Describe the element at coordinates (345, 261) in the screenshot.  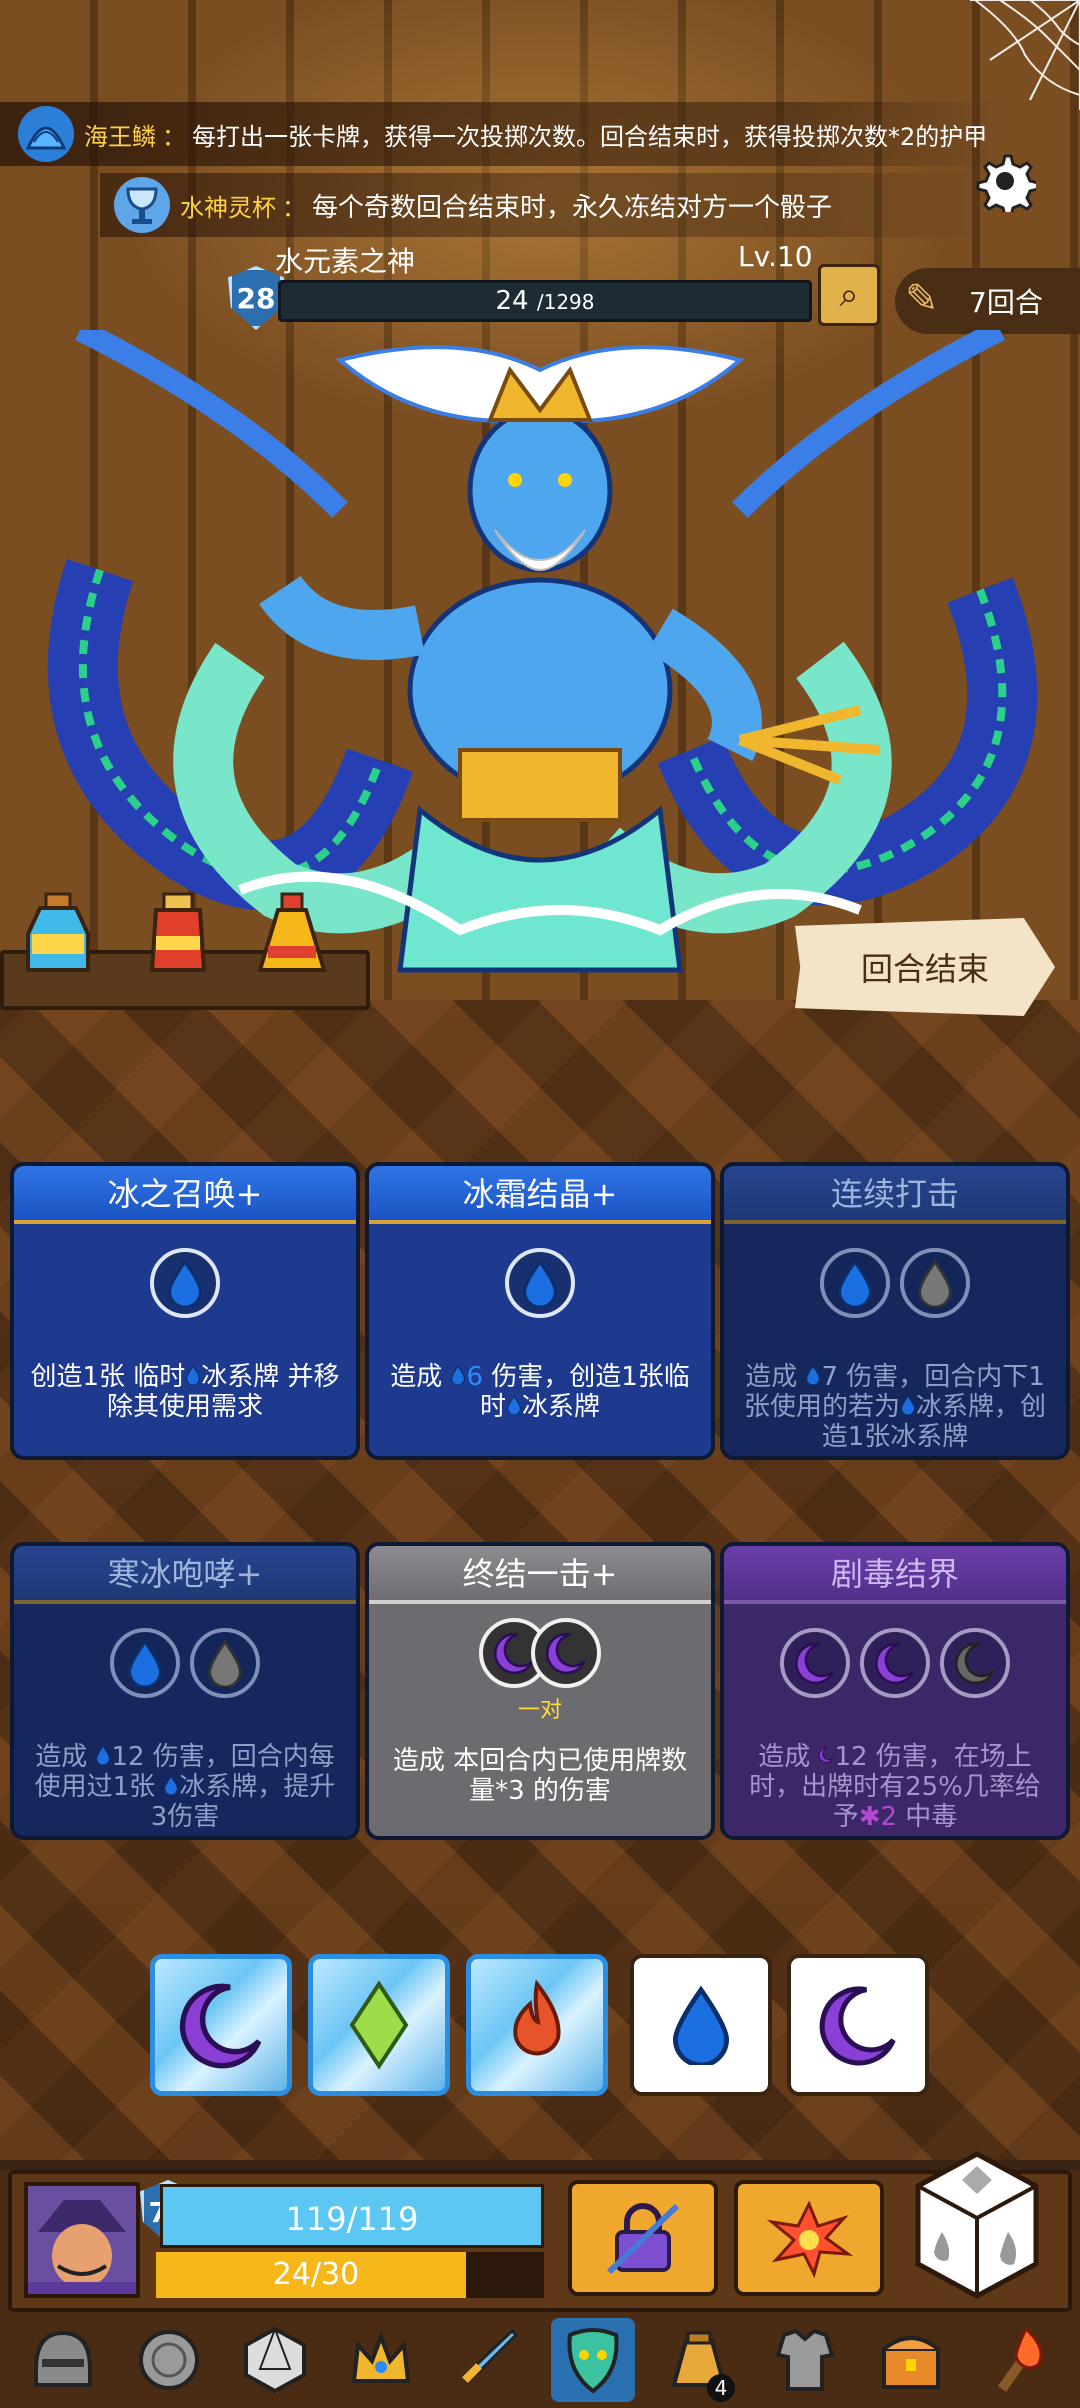
I see `enemy-name: 水元素之神` at that location.